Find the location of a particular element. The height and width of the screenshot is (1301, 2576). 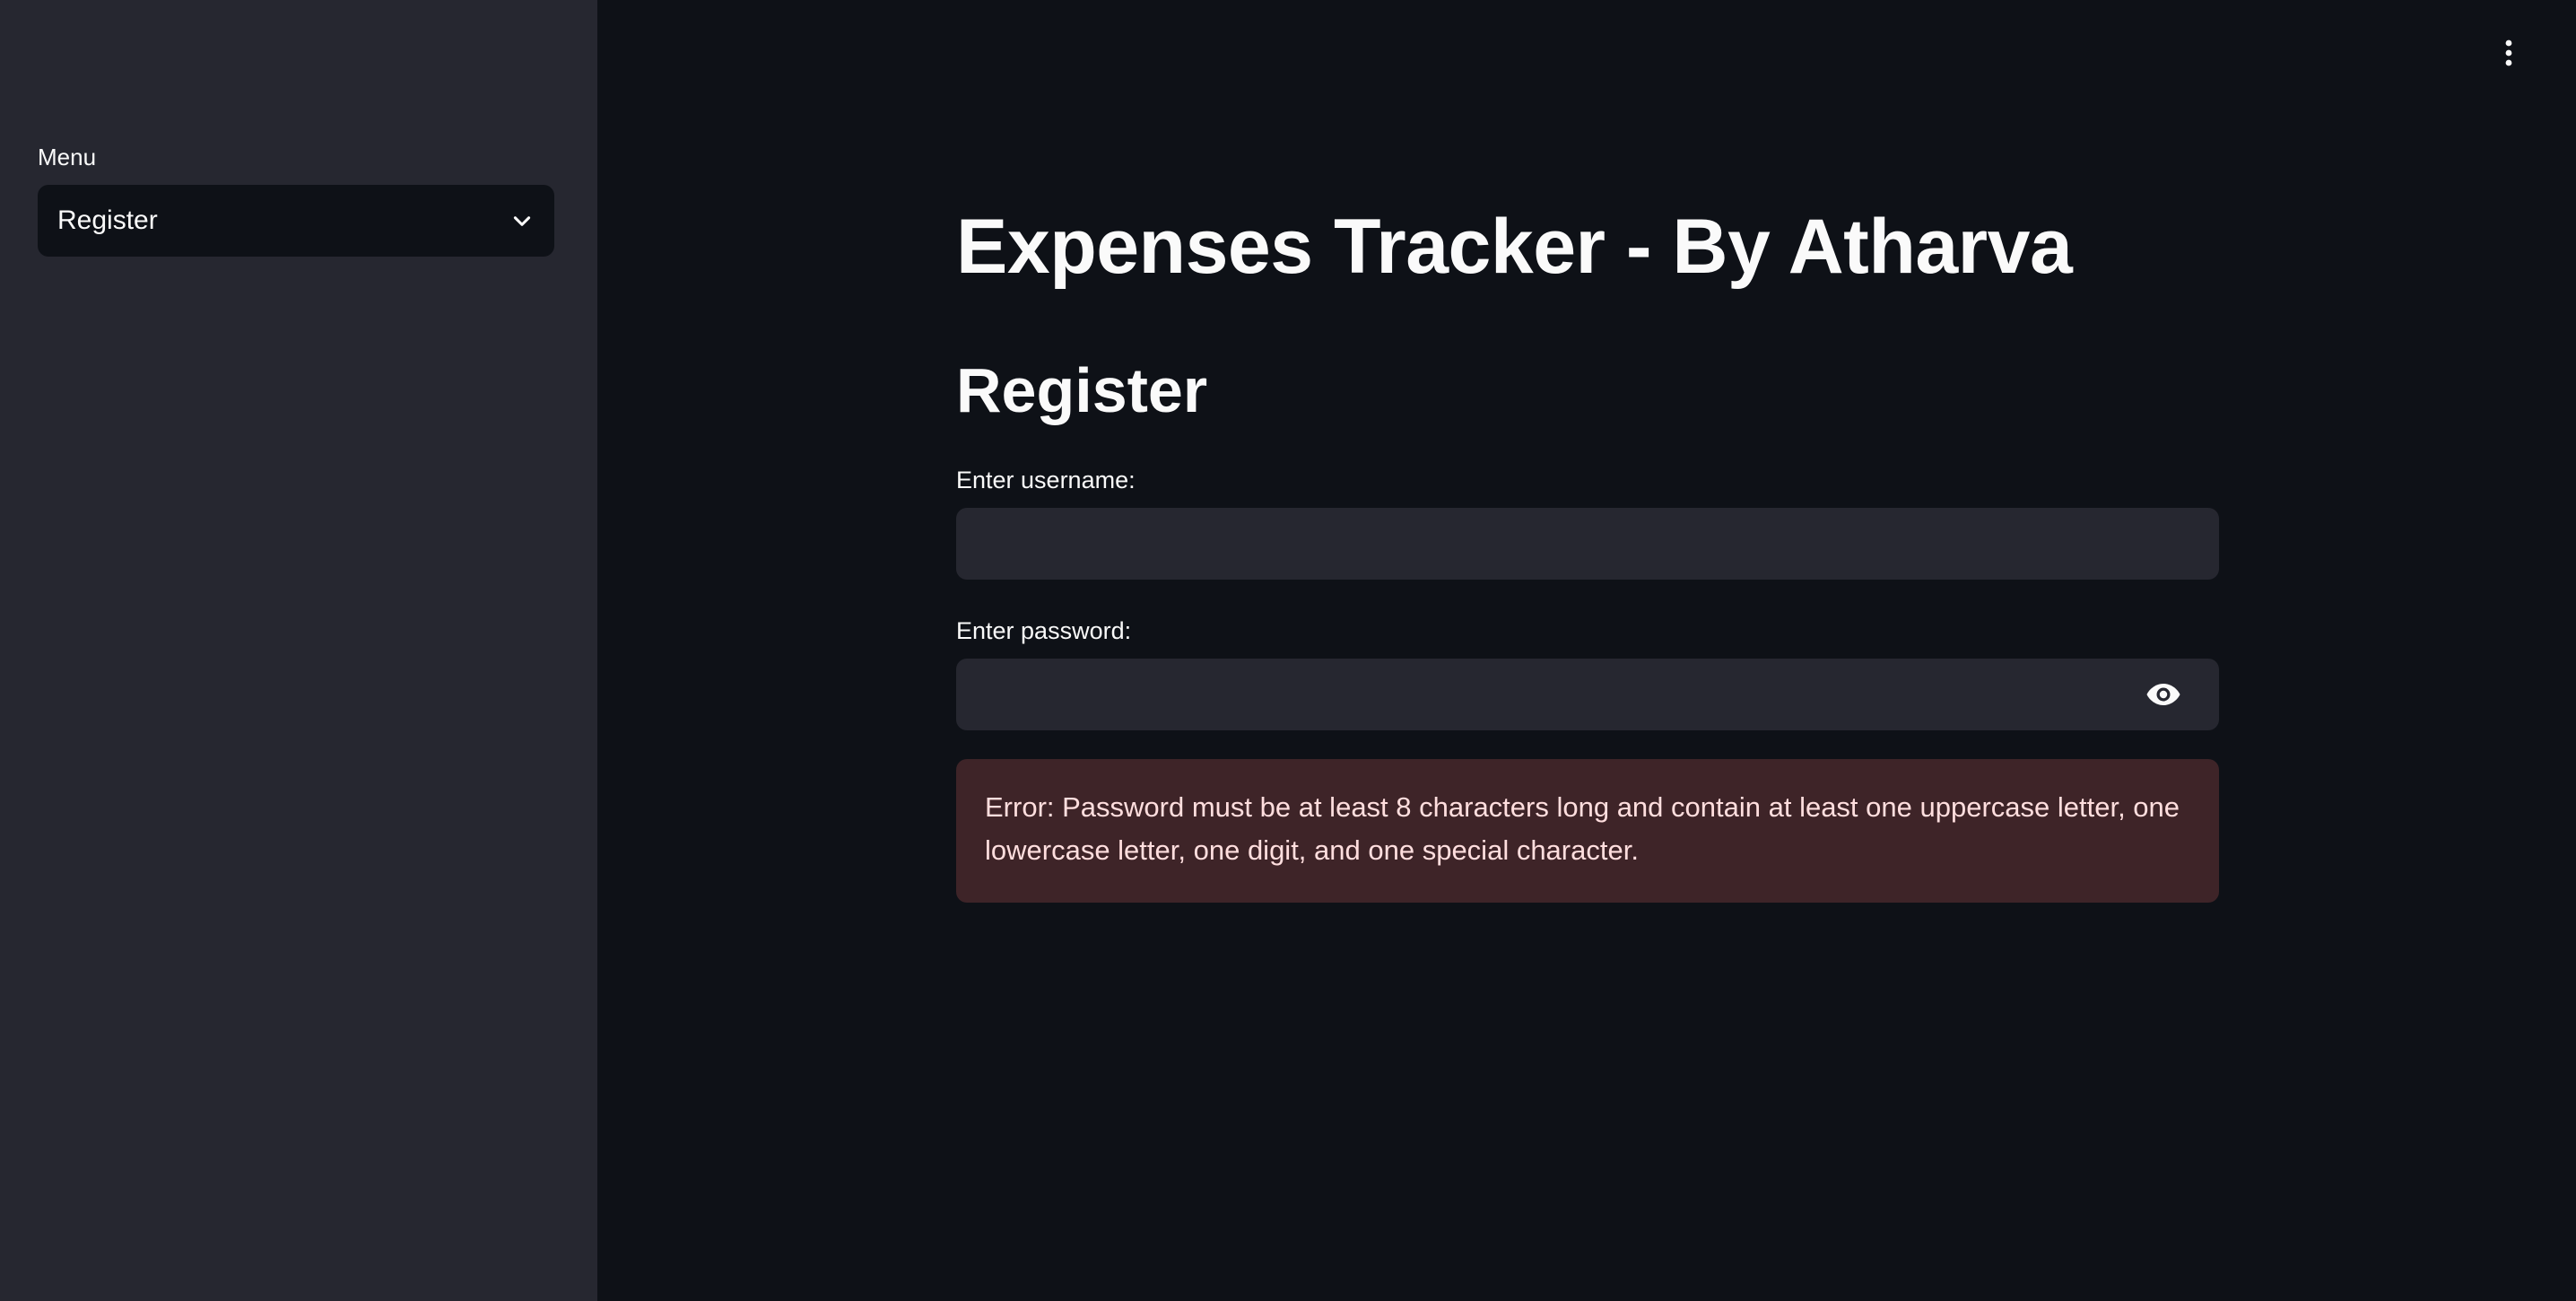

menu-select: Register is located at coordinates (296, 221).